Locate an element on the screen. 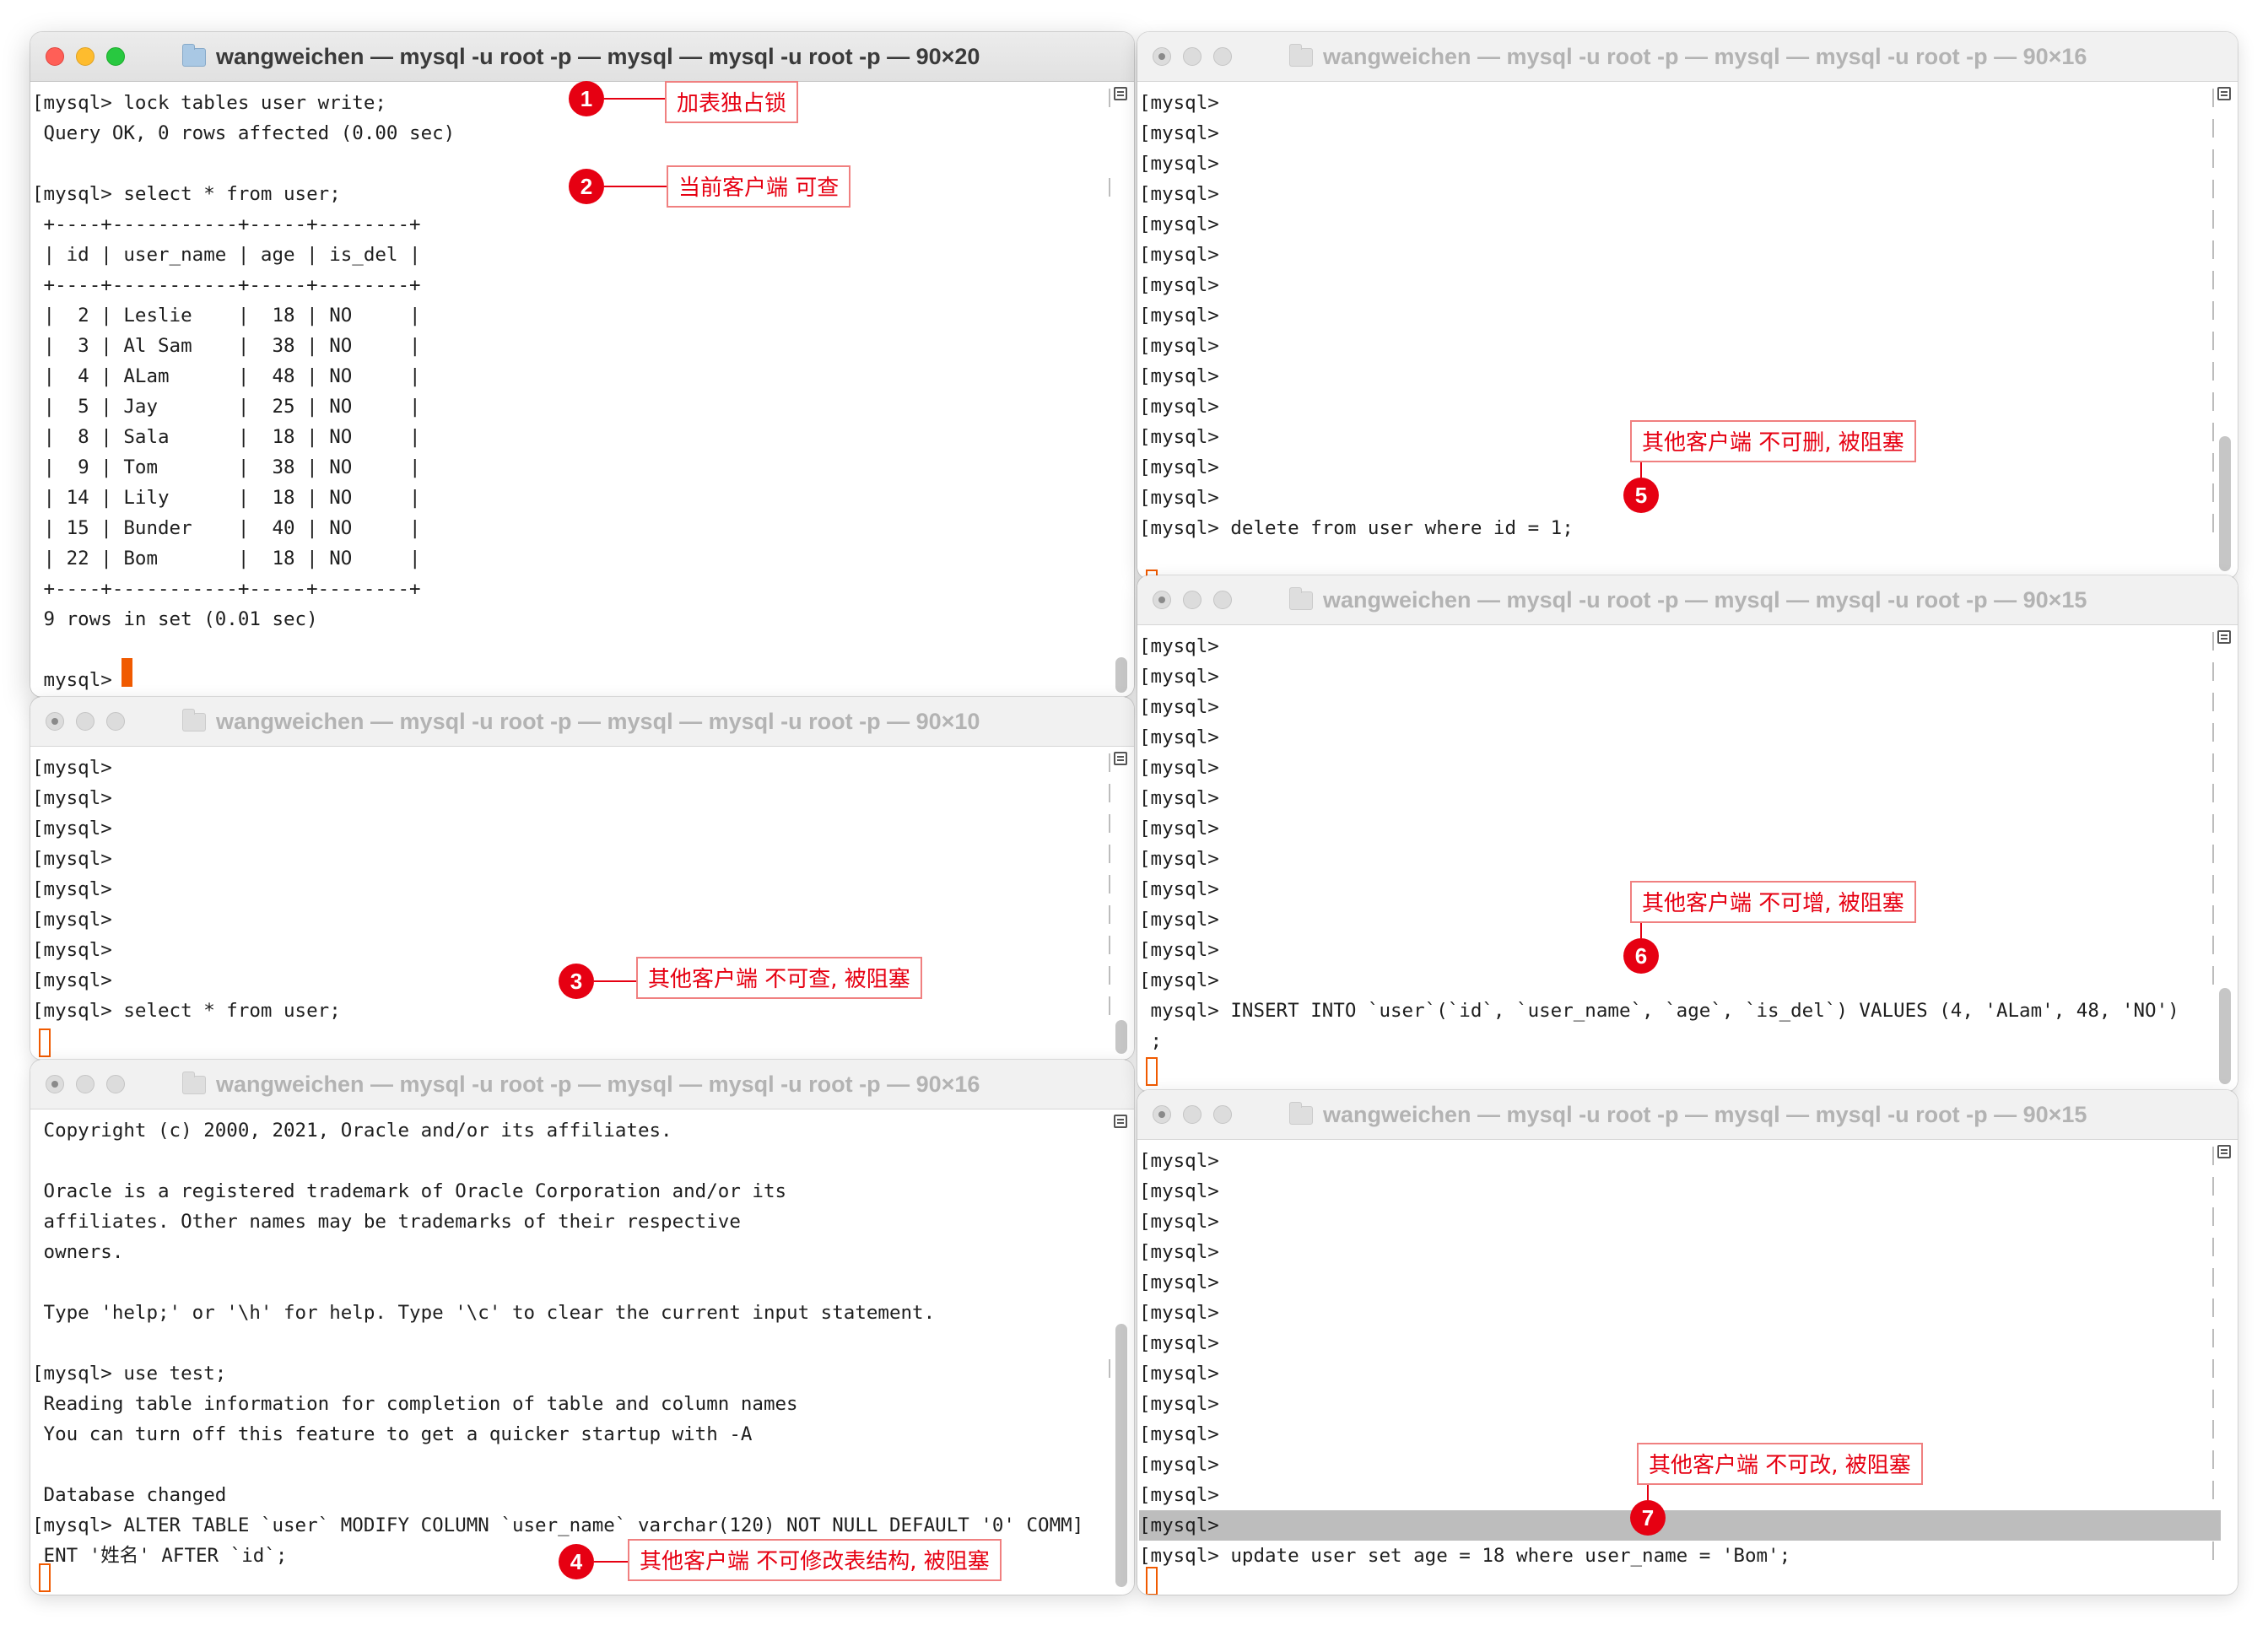 The height and width of the screenshot is (1625, 2268). terminal-line: +----+-----------+-----+--------+ is located at coordinates (226, 589).